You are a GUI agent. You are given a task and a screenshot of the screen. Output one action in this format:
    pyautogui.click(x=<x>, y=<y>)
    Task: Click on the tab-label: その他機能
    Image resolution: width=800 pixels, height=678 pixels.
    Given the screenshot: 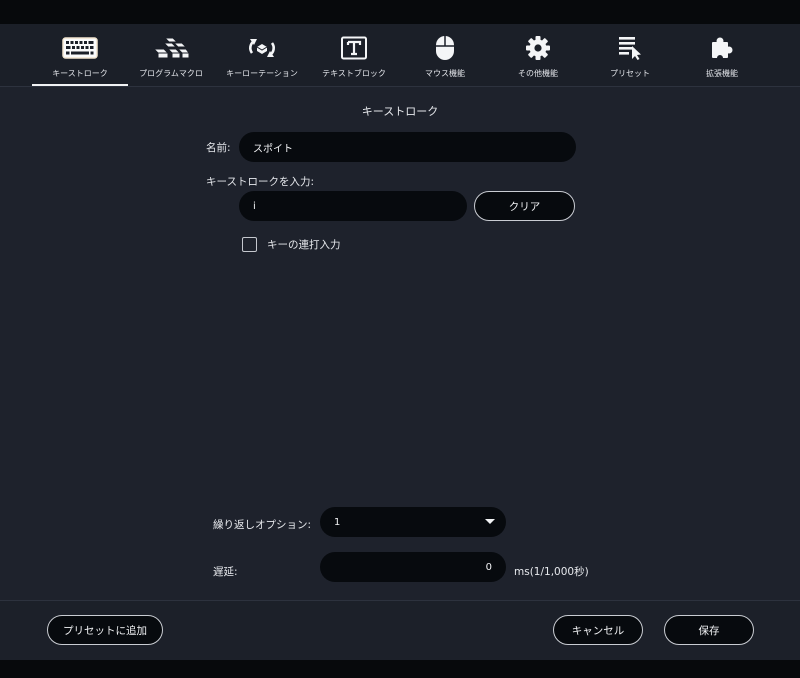 What is the action you would take?
    pyautogui.click(x=538, y=73)
    